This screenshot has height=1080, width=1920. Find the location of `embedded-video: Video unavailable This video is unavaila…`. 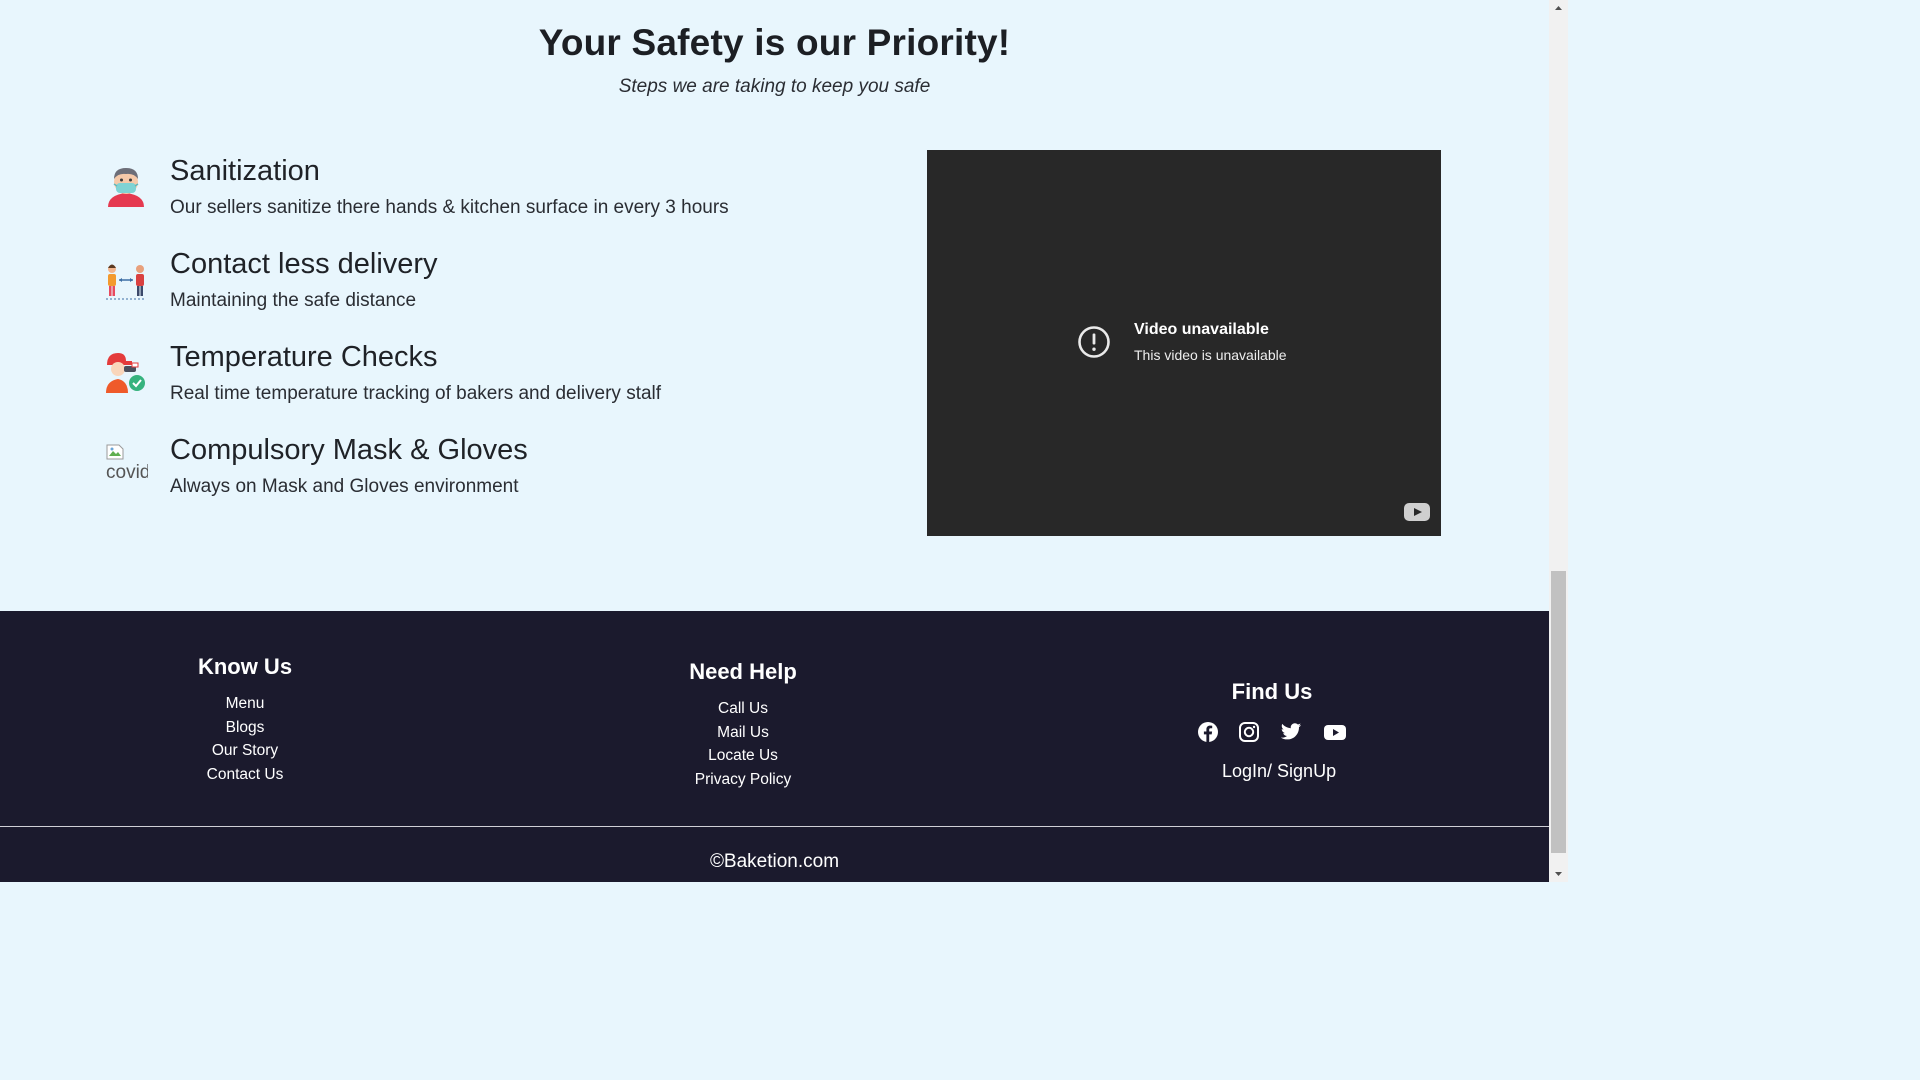

embedded-video: Video unavailable This video is unavaila… is located at coordinates (1184, 343).